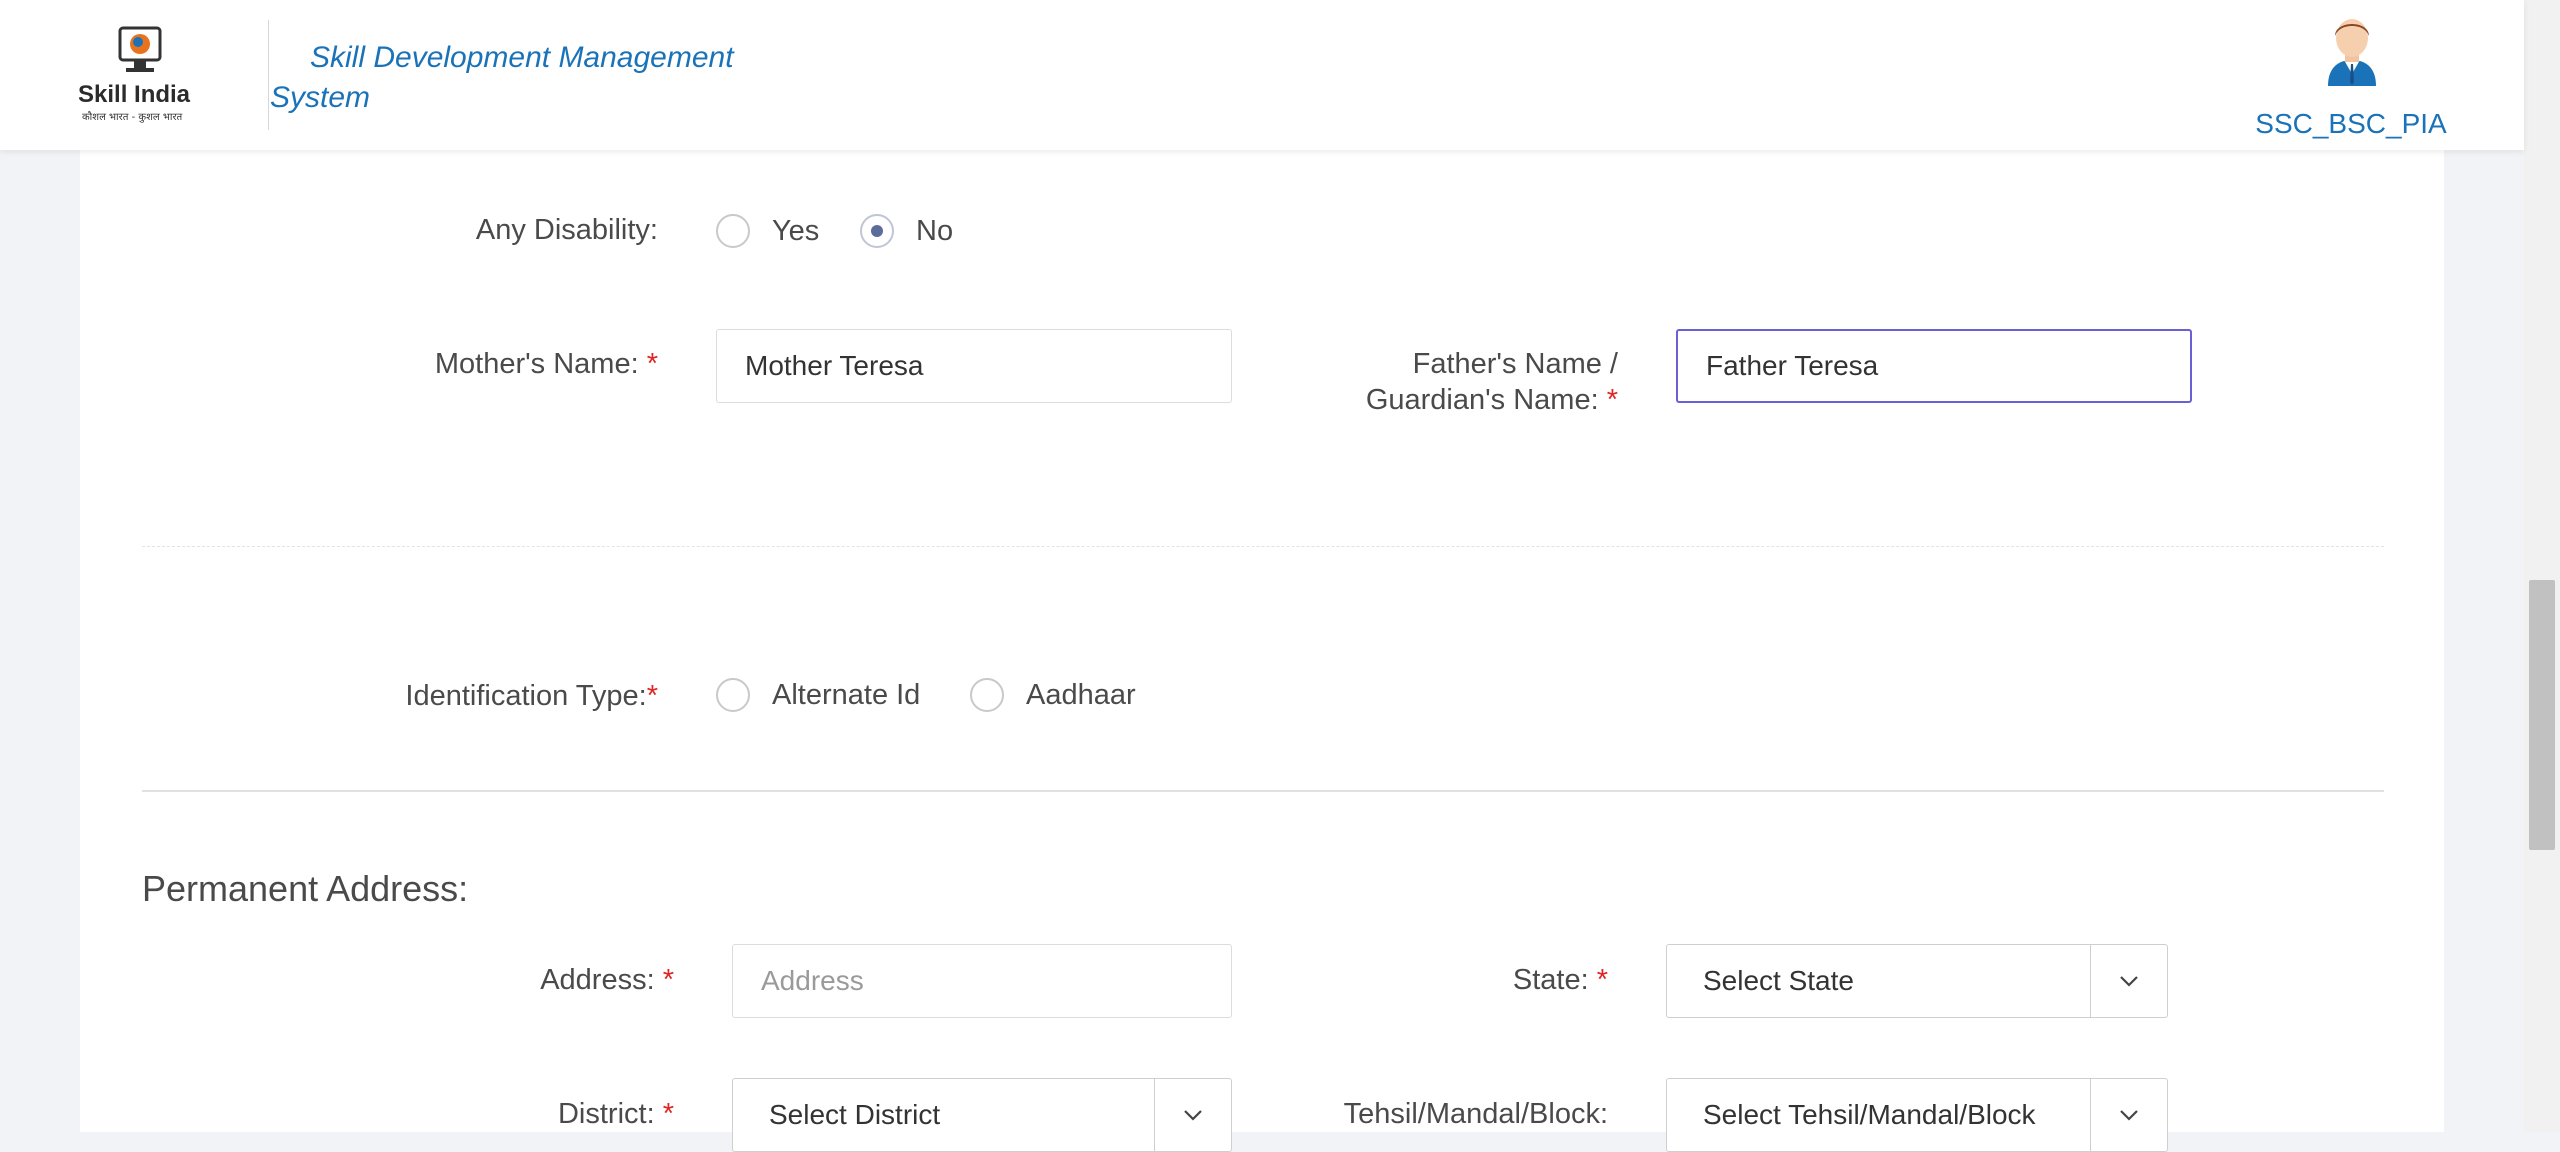 The width and height of the screenshot is (2560, 1152). Describe the element at coordinates (1917, 981) in the screenshot. I see `state-select: Select State` at that location.